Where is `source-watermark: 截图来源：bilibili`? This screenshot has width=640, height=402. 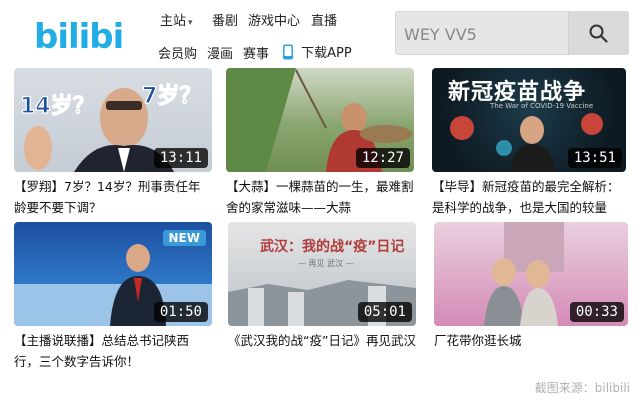
source-watermark: 截图来源：bilibili is located at coordinates (582, 388).